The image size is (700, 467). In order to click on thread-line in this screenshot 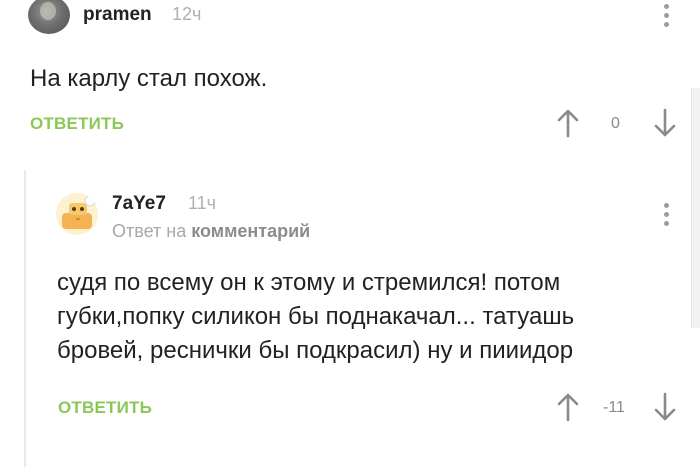, I will do `click(25, 318)`.